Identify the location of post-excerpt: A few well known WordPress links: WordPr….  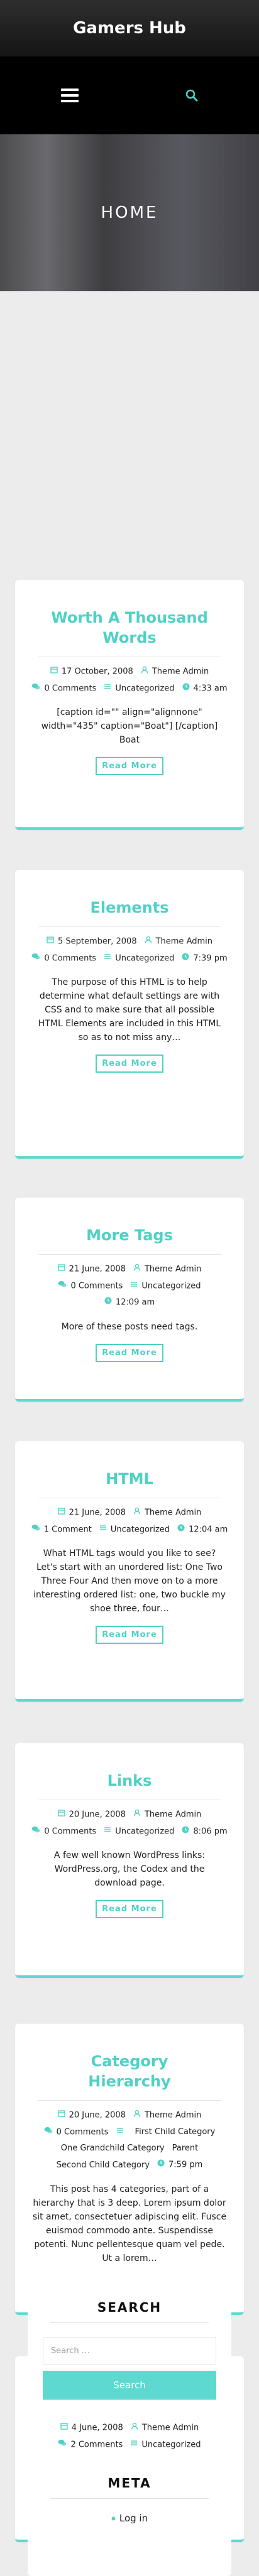
(129, 1869).